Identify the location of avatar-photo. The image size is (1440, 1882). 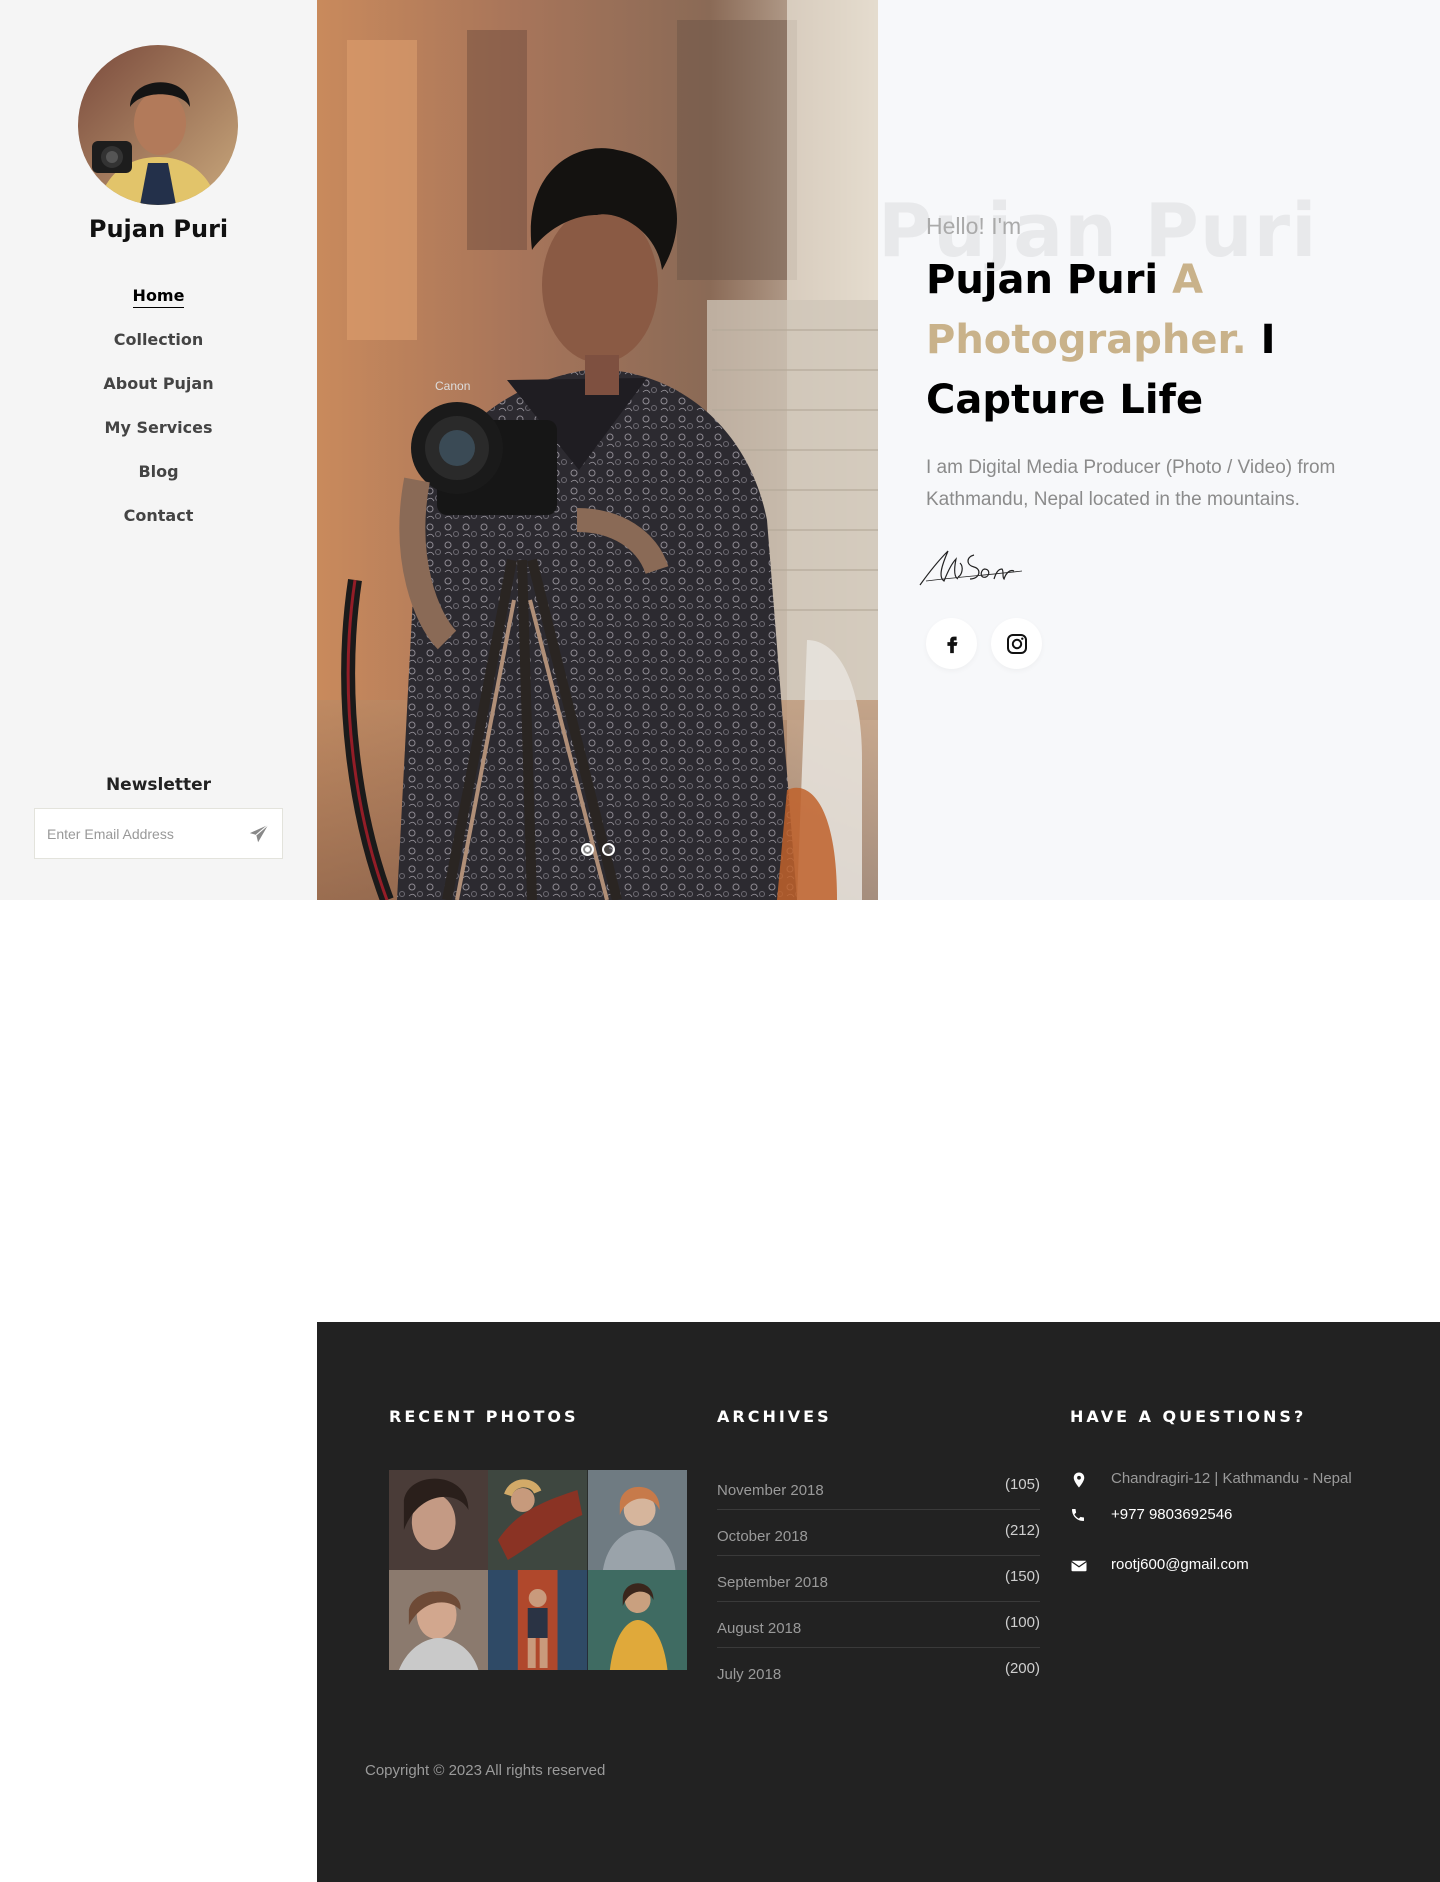
(158, 125).